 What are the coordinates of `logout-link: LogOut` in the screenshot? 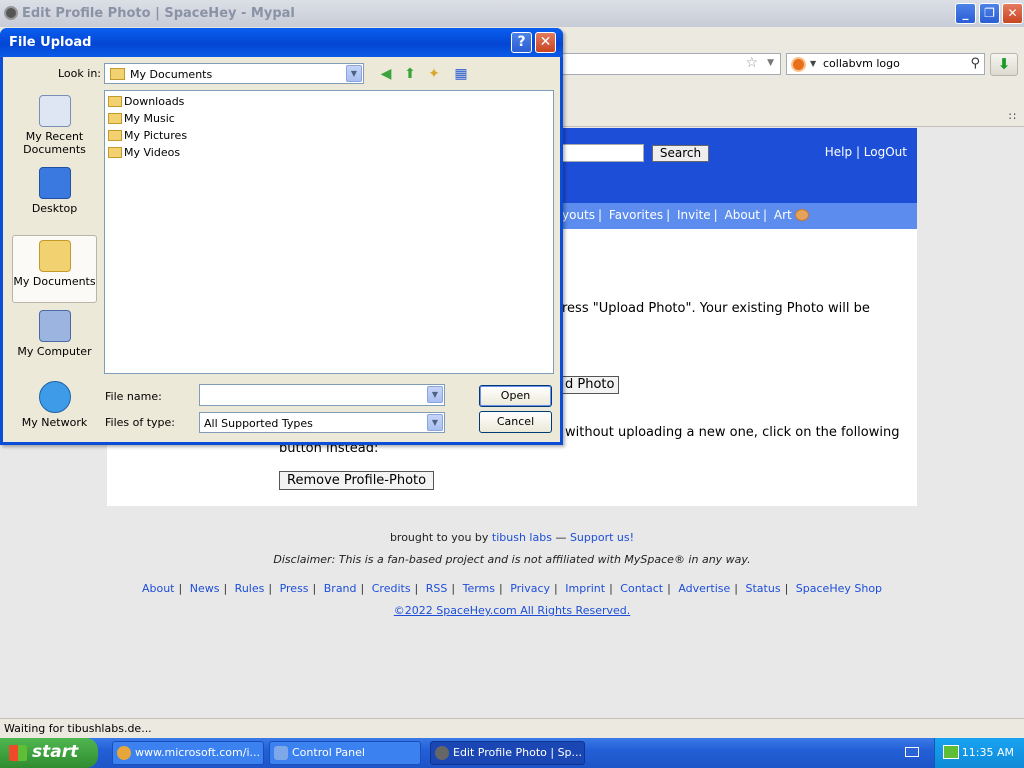 It's located at (885, 152).